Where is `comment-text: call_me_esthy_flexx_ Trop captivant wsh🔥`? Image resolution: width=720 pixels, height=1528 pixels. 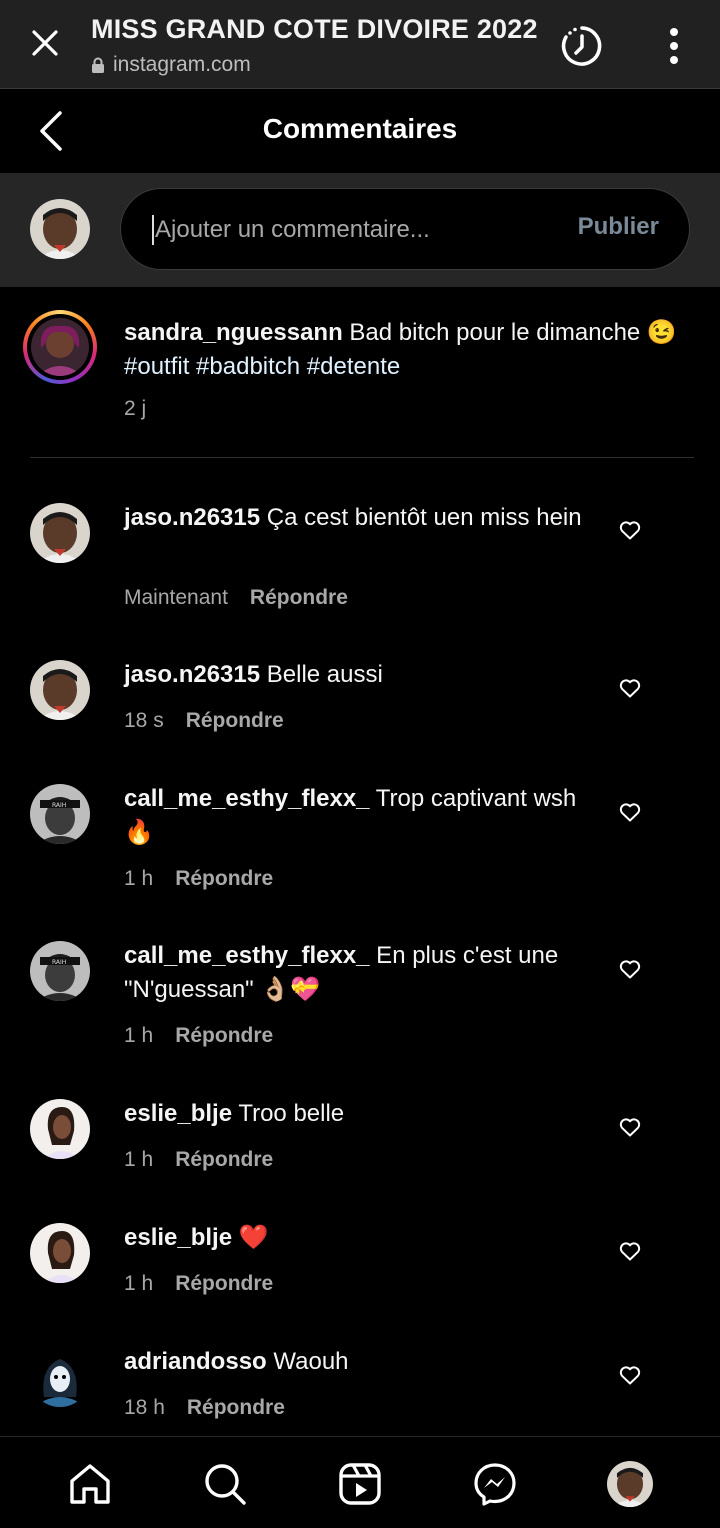 comment-text: call_me_esthy_flexx_ Trop captivant wsh🔥 is located at coordinates (359, 816).